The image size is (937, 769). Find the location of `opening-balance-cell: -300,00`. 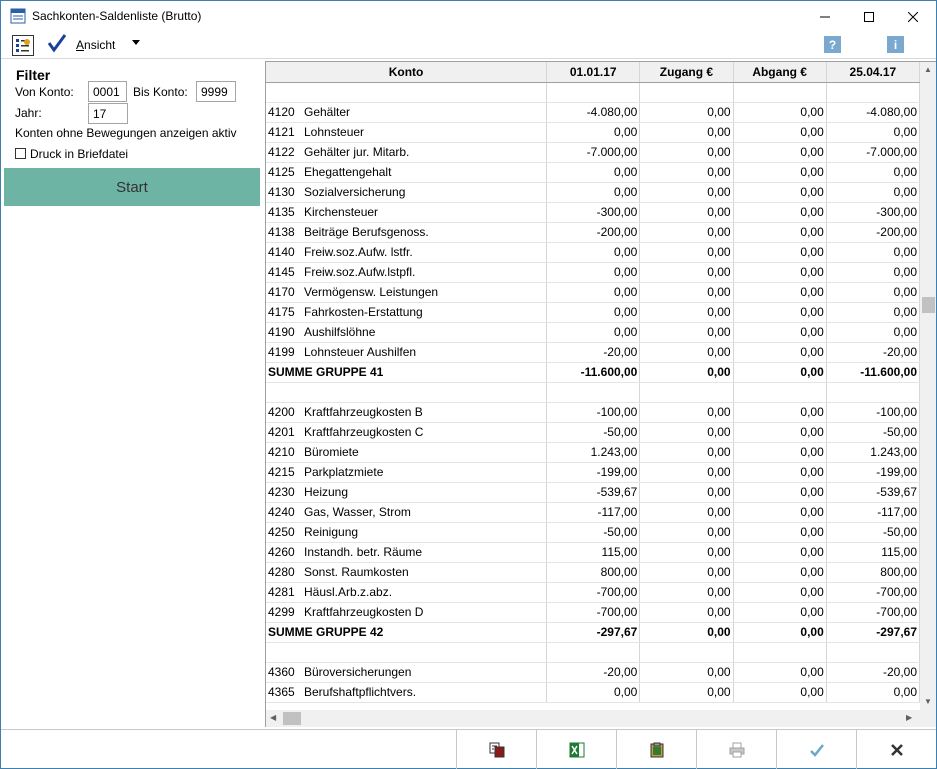

opening-balance-cell: -300,00 is located at coordinates (593, 212).